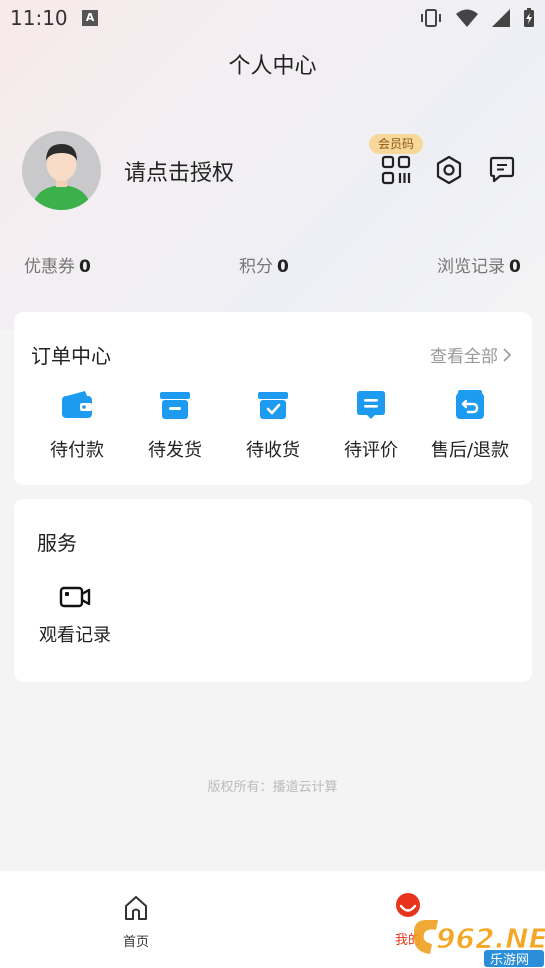  What do you see at coordinates (179, 171) in the screenshot?
I see `authorize-prompt: 请点击授权` at bounding box center [179, 171].